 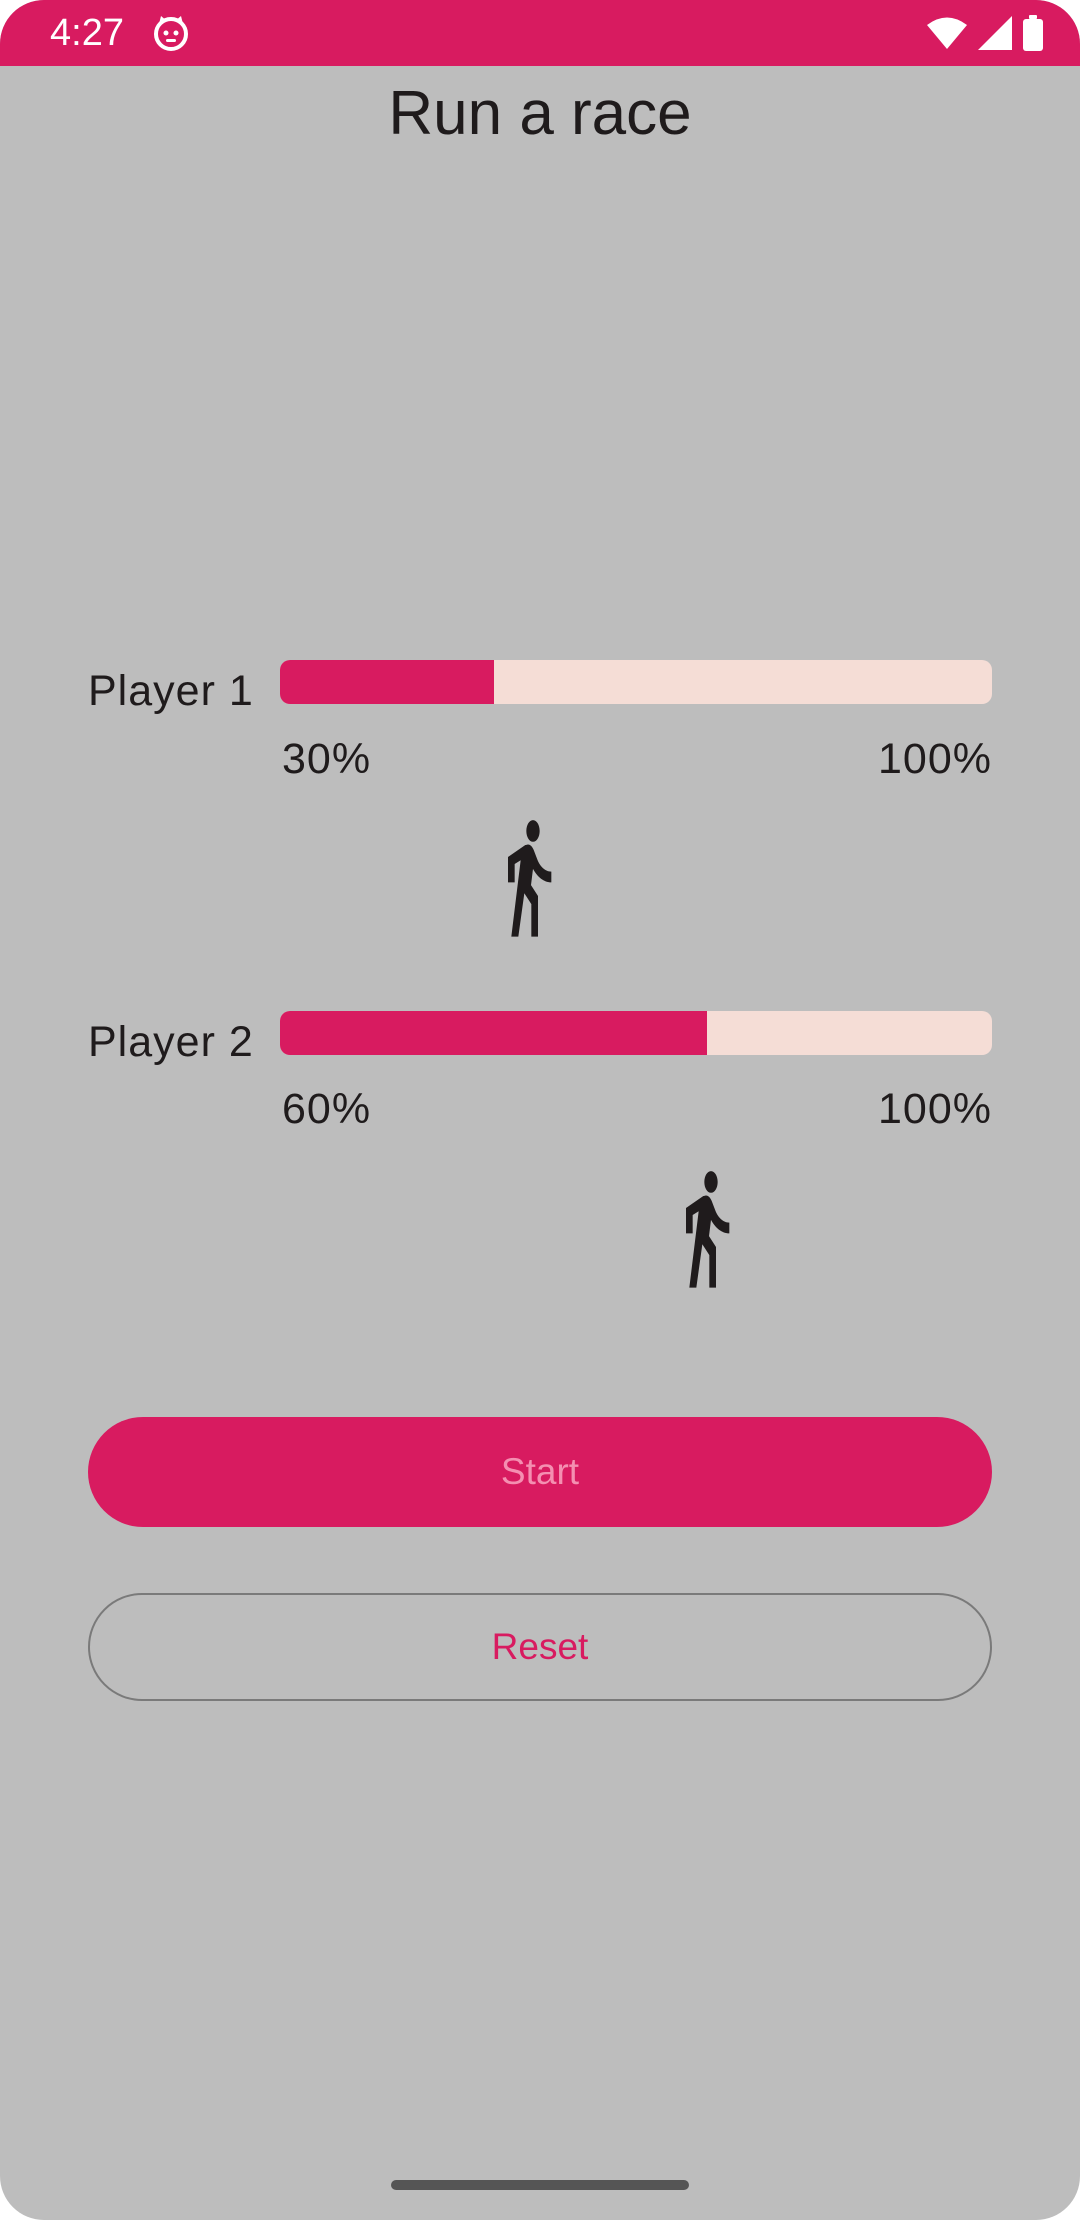 I want to click on player-1-progress-bar, so click(x=636, y=682).